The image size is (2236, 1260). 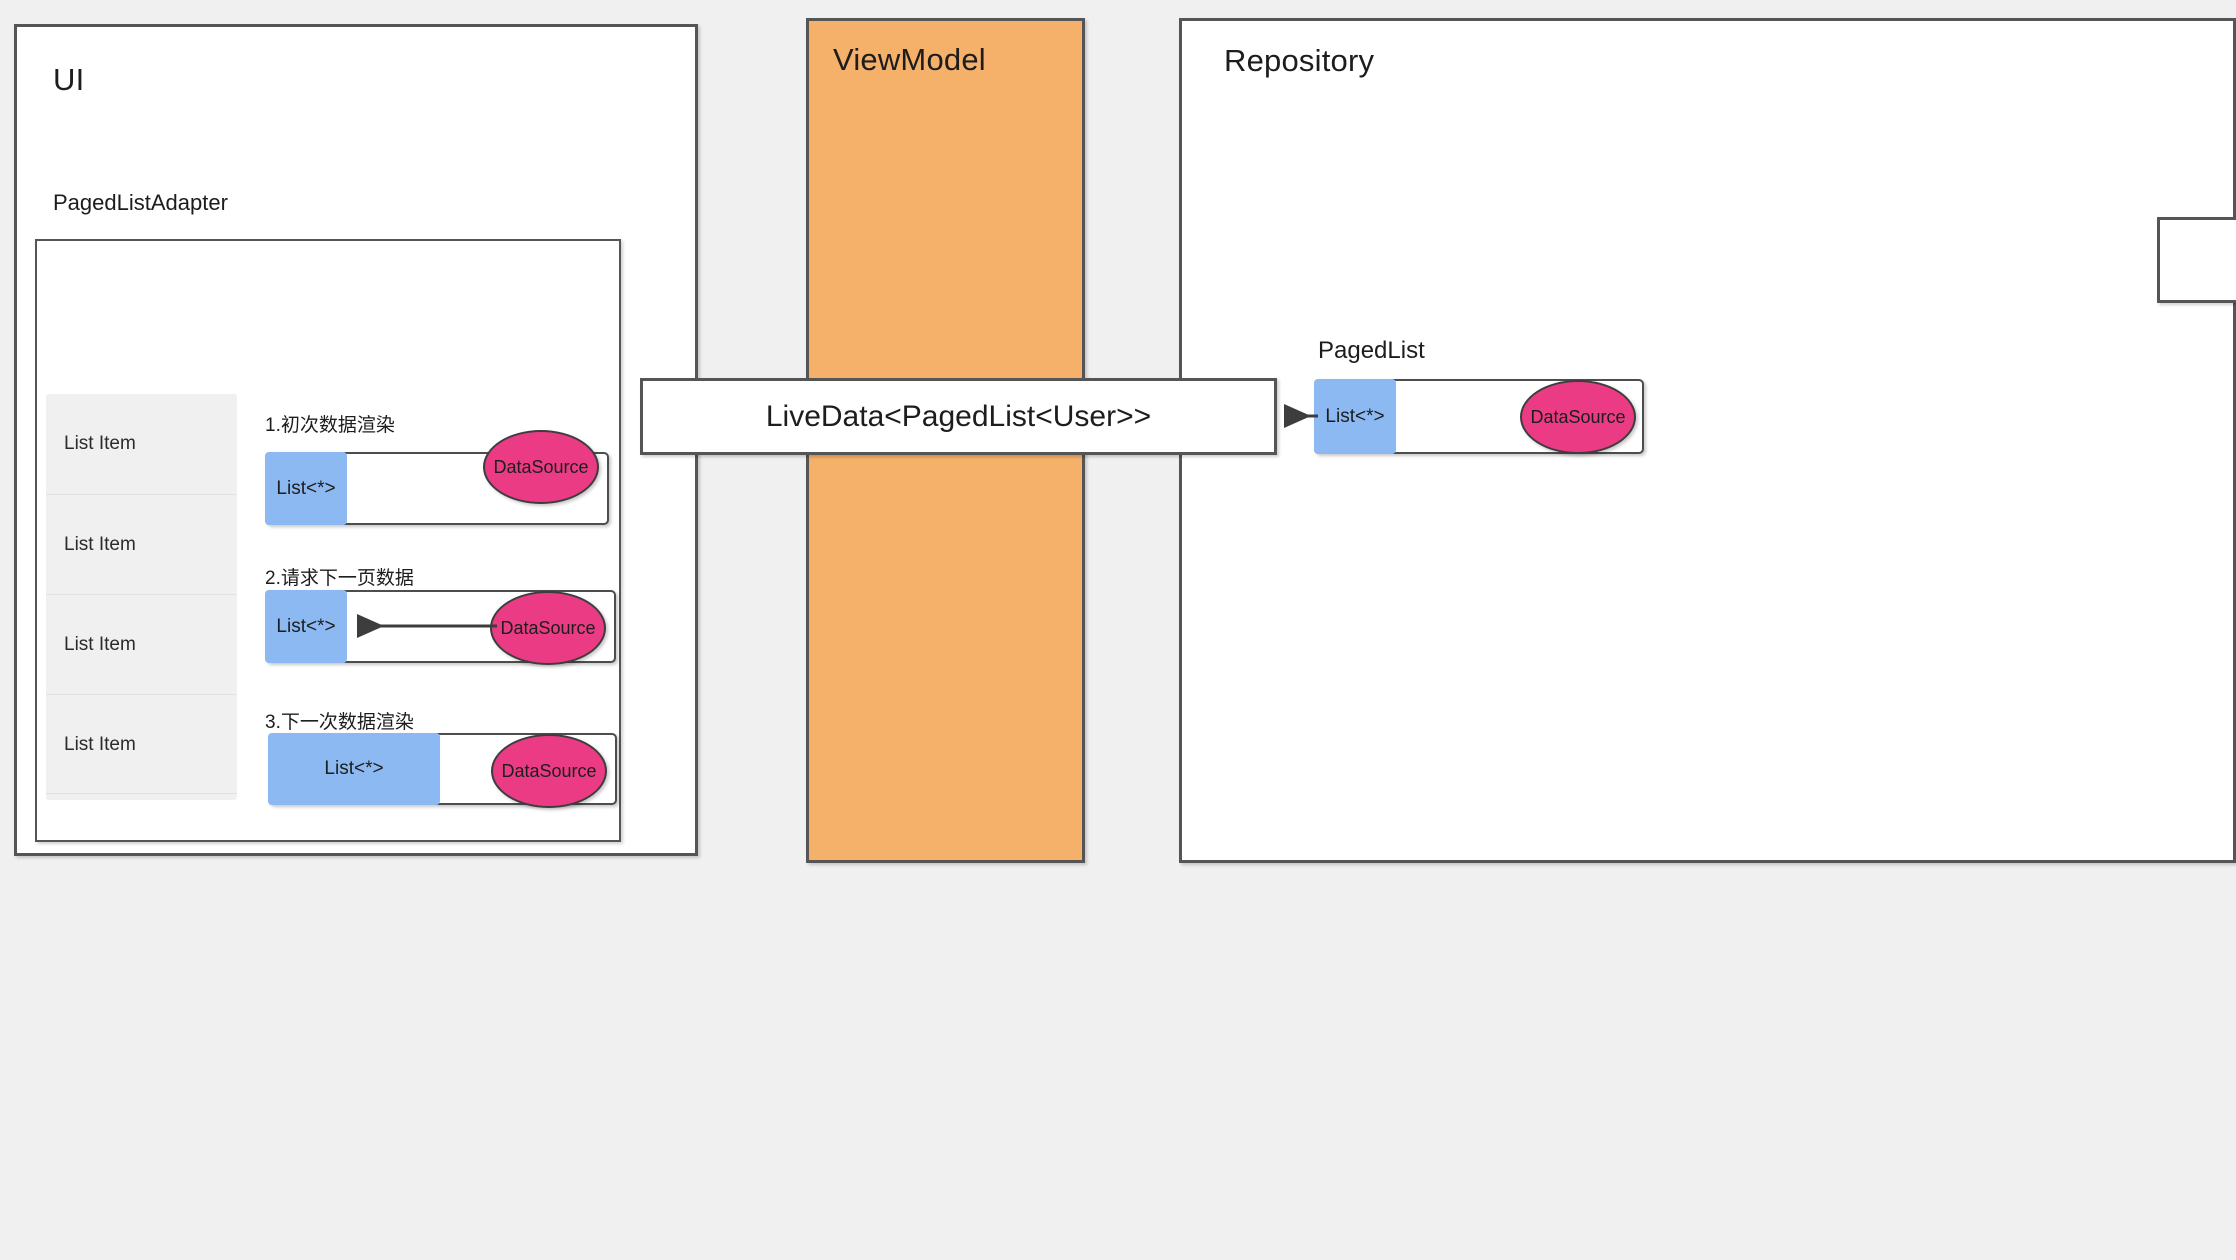 What do you see at coordinates (339, 722) in the screenshot?
I see `step-3-label: 3.下一次数据渲染` at bounding box center [339, 722].